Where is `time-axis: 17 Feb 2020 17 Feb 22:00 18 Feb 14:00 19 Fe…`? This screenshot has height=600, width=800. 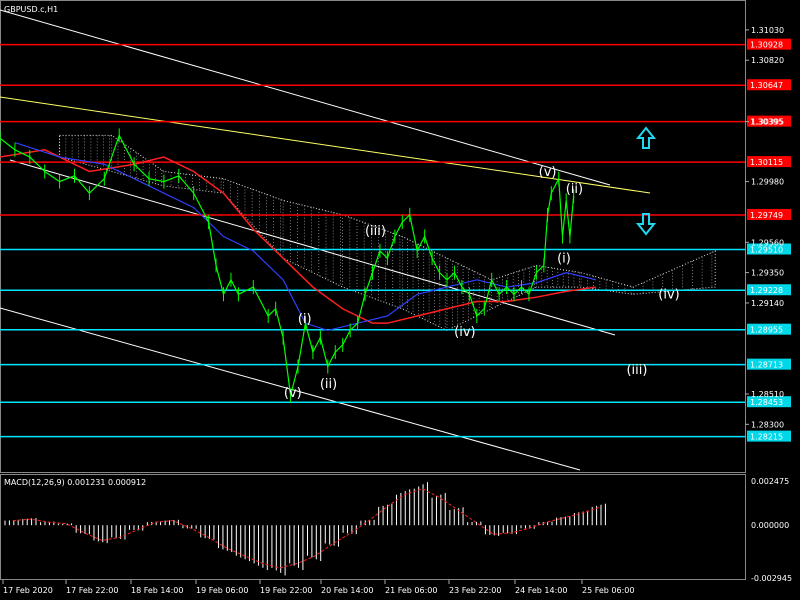 time-axis: 17 Feb 2020 17 Feb 22:00 18 Feb 14:00 19 Fe… is located at coordinates (318, 587).